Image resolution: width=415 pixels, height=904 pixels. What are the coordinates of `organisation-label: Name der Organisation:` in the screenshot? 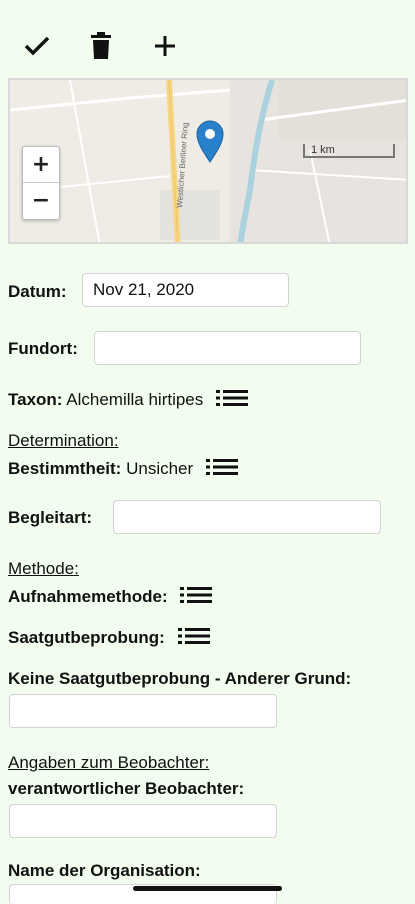 It's located at (104, 870).